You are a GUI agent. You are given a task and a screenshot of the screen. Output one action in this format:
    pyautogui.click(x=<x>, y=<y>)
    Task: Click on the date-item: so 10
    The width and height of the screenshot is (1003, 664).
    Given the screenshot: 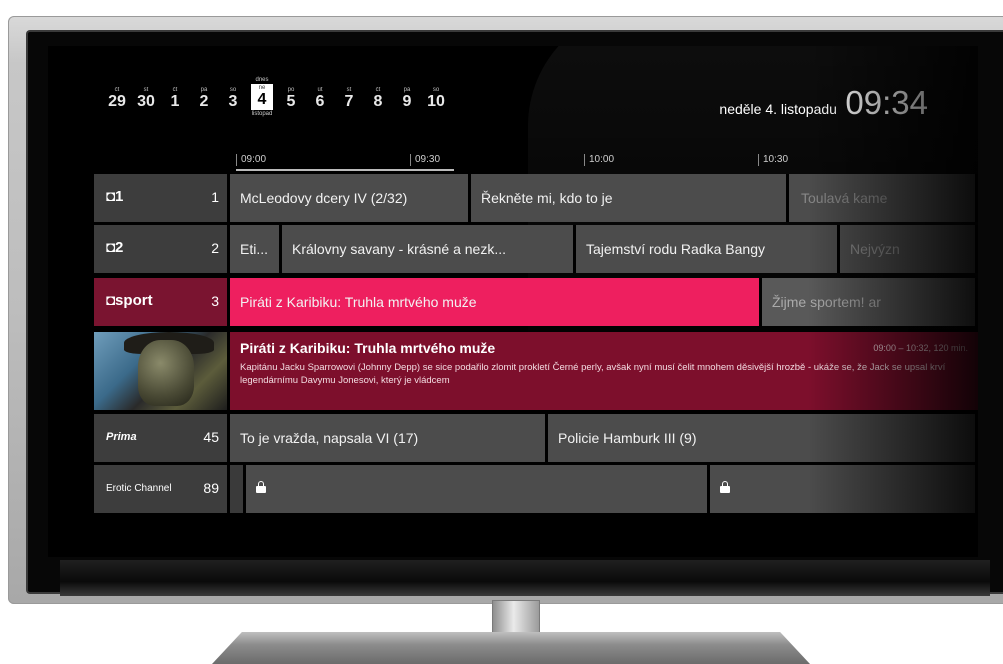 What is the action you would take?
    pyautogui.click(x=436, y=98)
    